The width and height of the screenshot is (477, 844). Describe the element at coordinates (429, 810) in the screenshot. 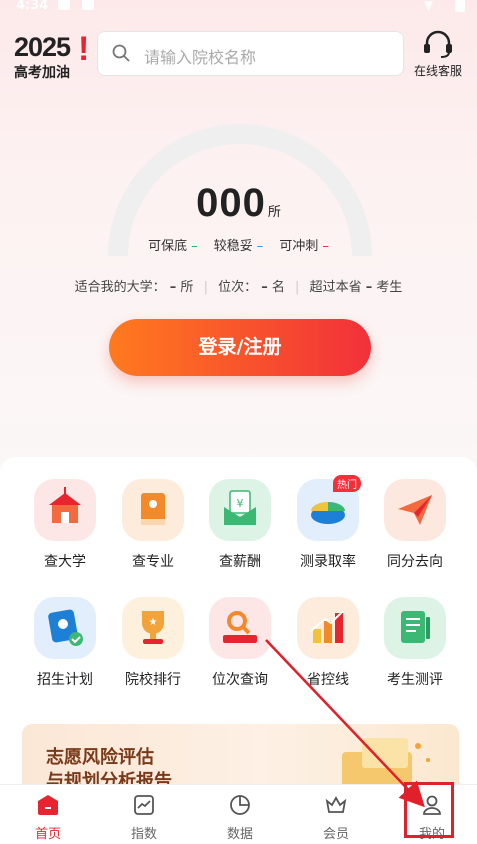

I see `annotation-highlight-box` at that location.